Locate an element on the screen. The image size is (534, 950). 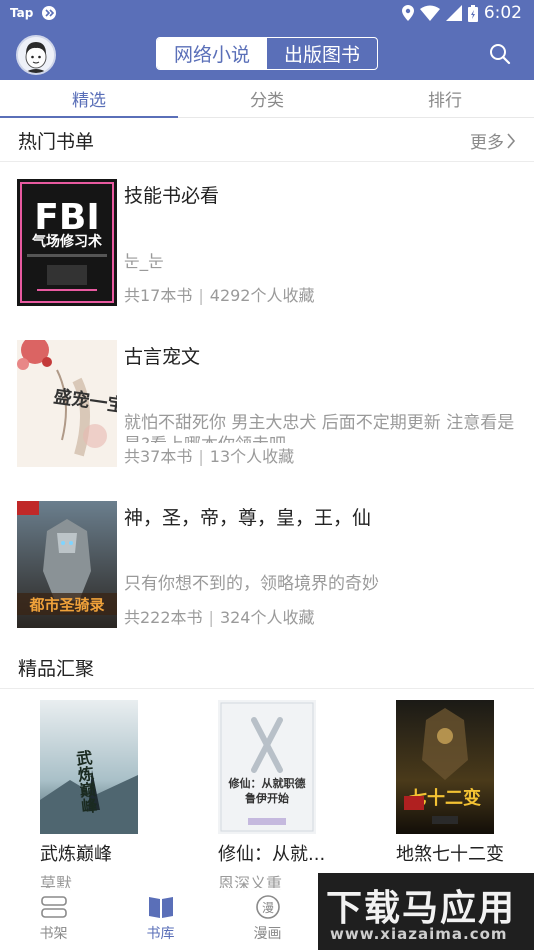
cover-headline: 都市圣骑录 is located at coordinates (66, 605).